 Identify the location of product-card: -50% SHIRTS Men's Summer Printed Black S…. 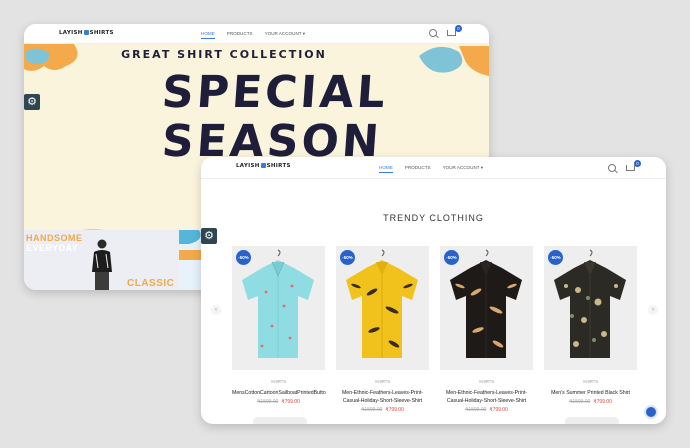
(590, 329).